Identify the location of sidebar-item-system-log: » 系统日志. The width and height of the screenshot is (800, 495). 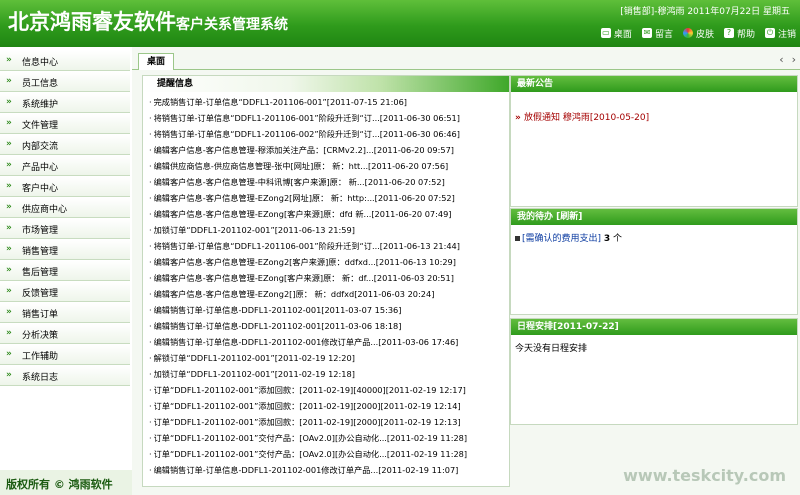
(65, 376).